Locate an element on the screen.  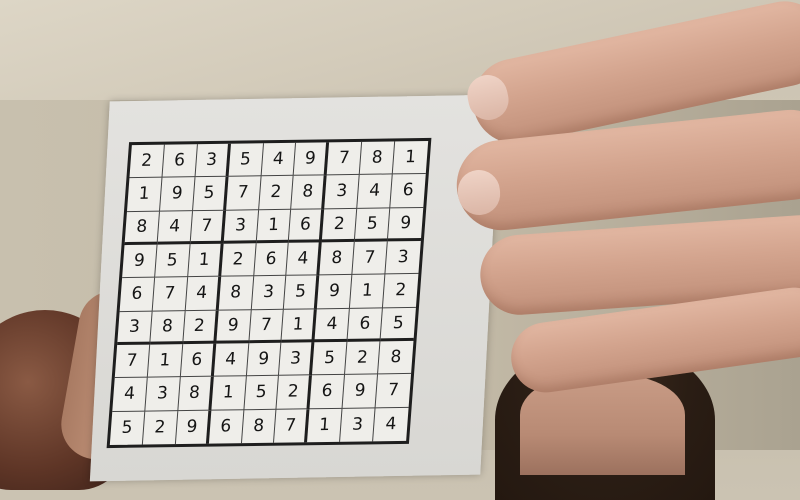
sudoku-cell-r6c6: 1 is located at coordinates (299, 325).